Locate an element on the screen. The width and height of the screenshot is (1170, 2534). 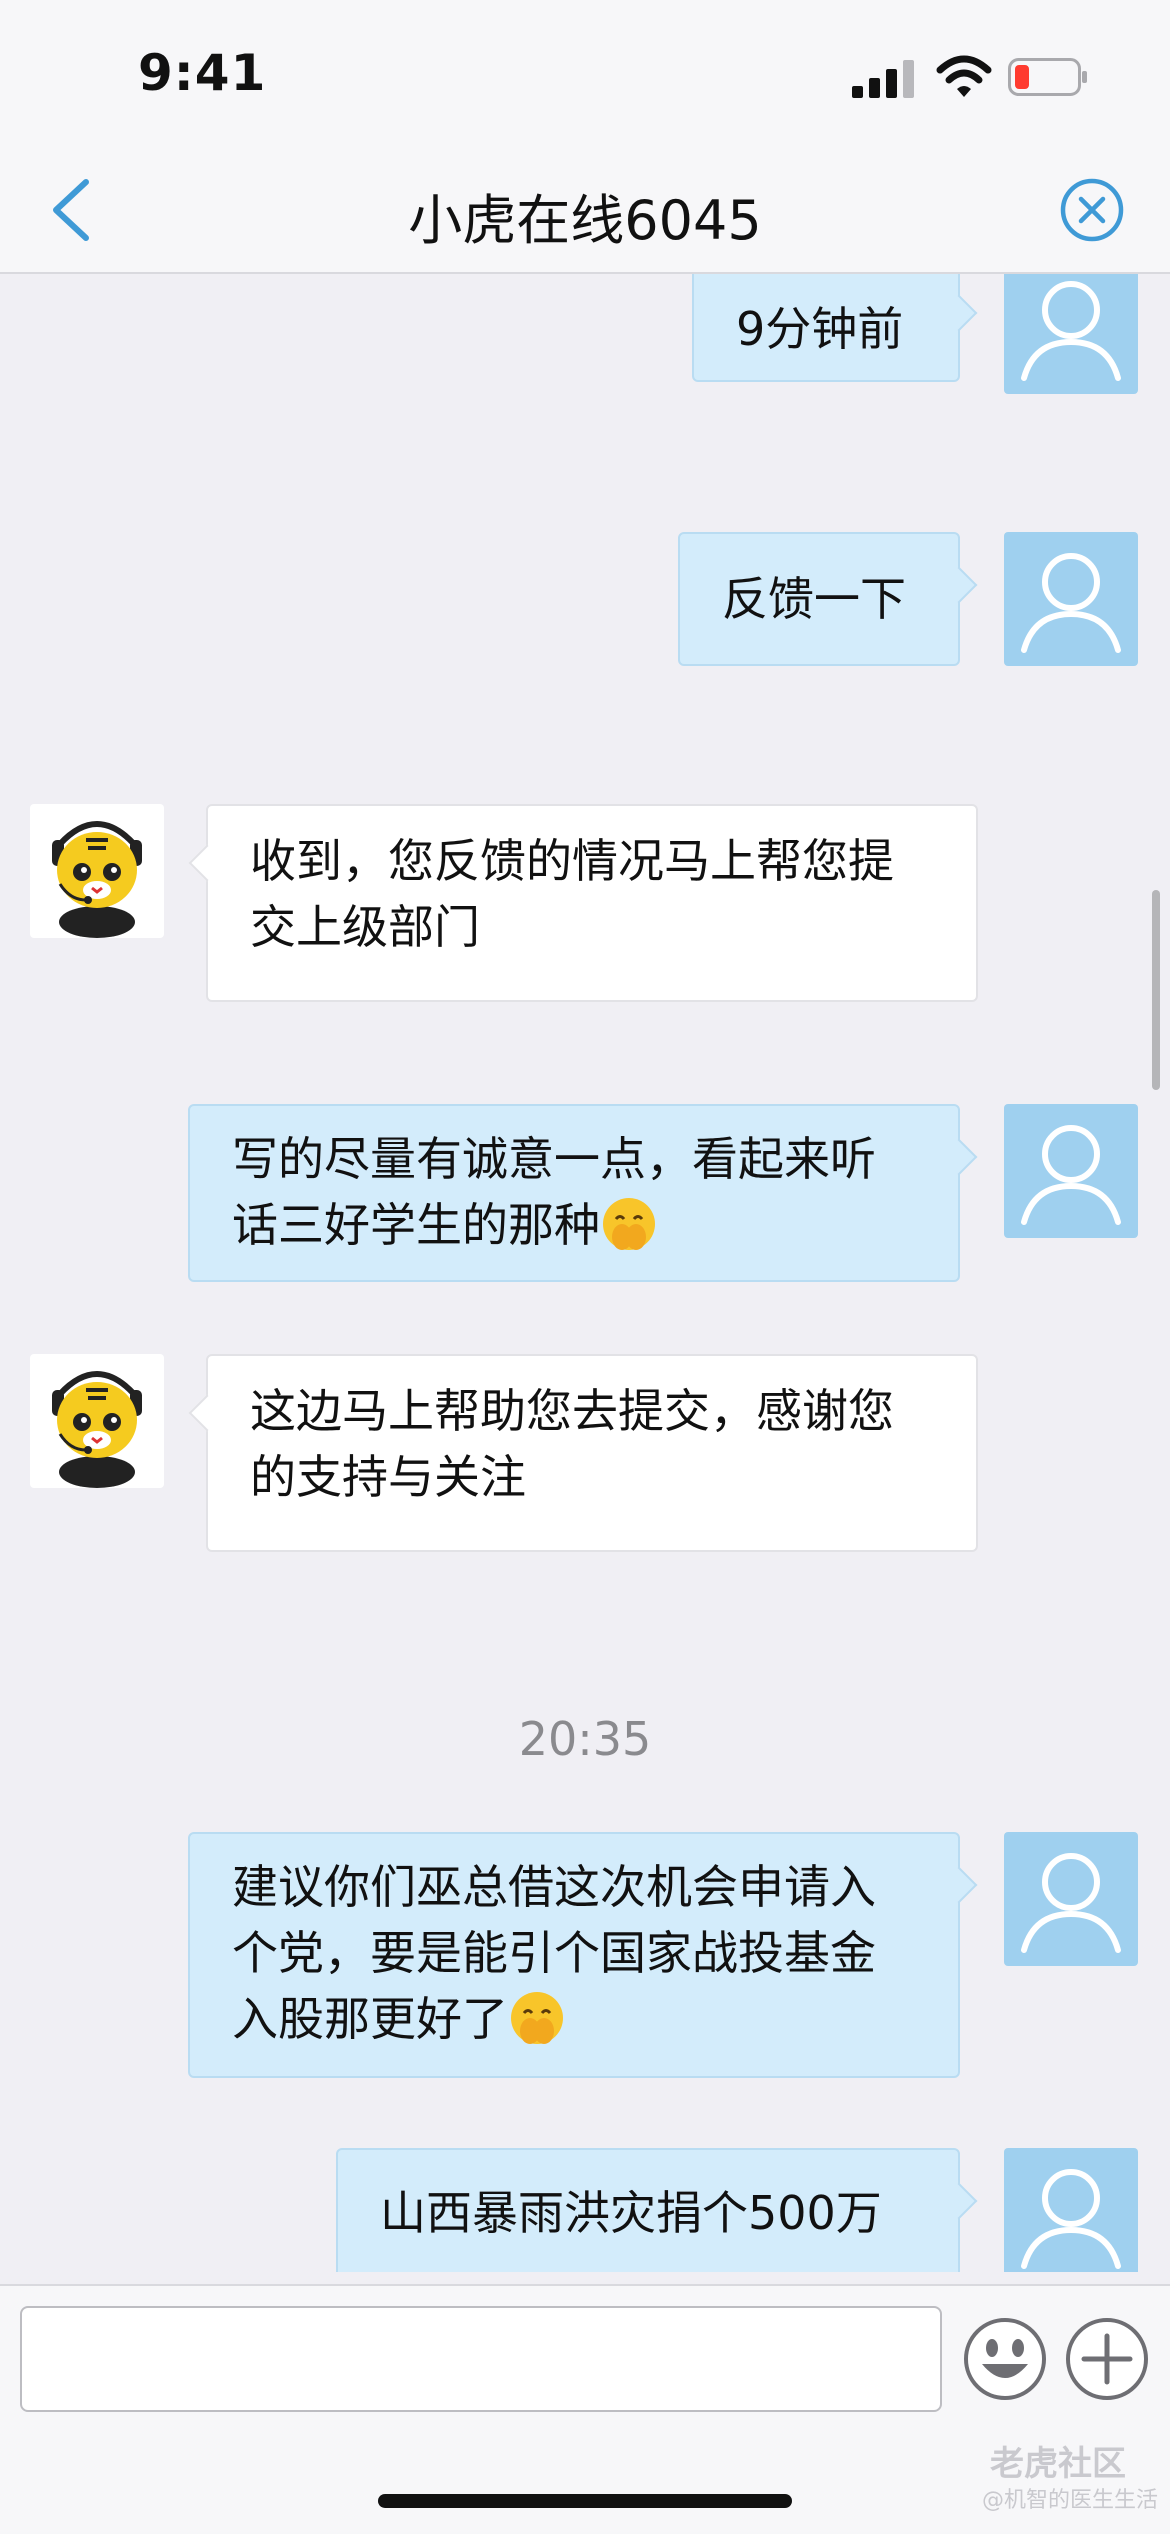
message-text: 这边马上帮助您去提交，感谢您的支持与关注 is located at coordinates (572, 1444).